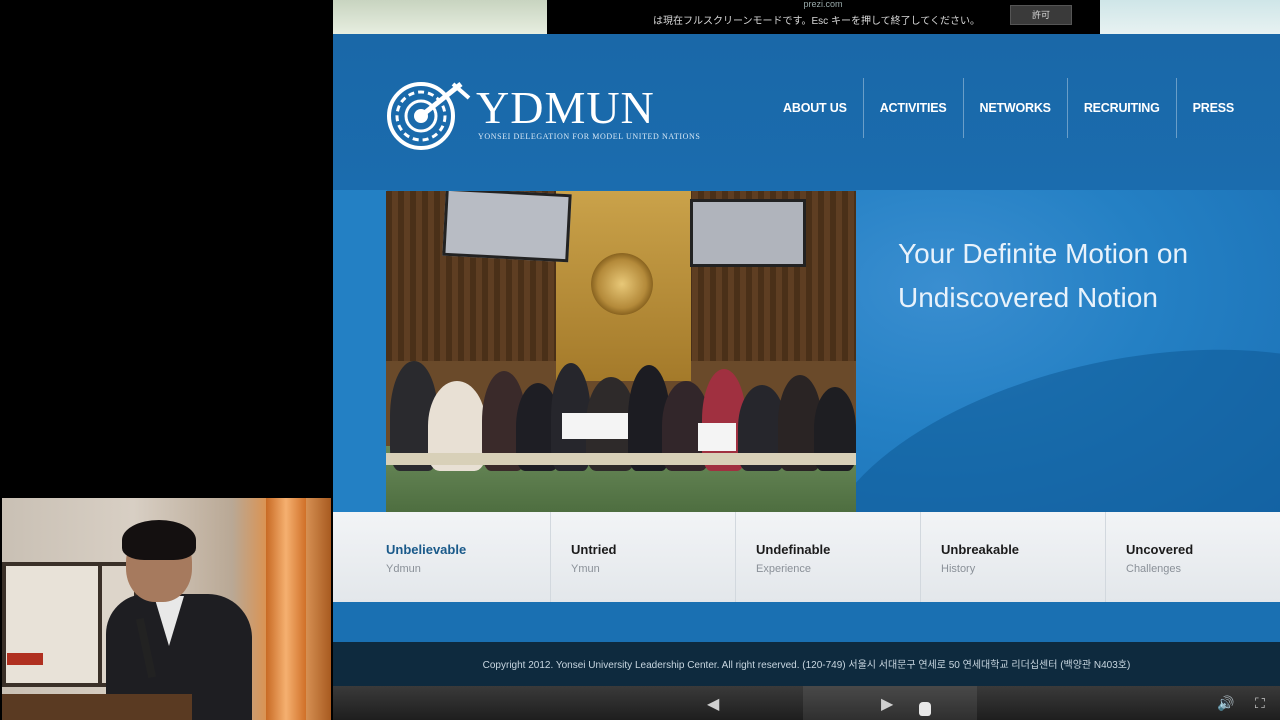  What do you see at coordinates (1260, 703) in the screenshot?
I see `fullscreen-icon: ⛶` at bounding box center [1260, 703].